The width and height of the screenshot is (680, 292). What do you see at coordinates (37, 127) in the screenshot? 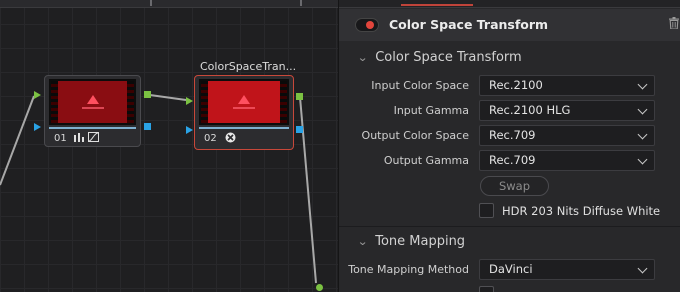
I see `node-01-alpha-input` at bounding box center [37, 127].